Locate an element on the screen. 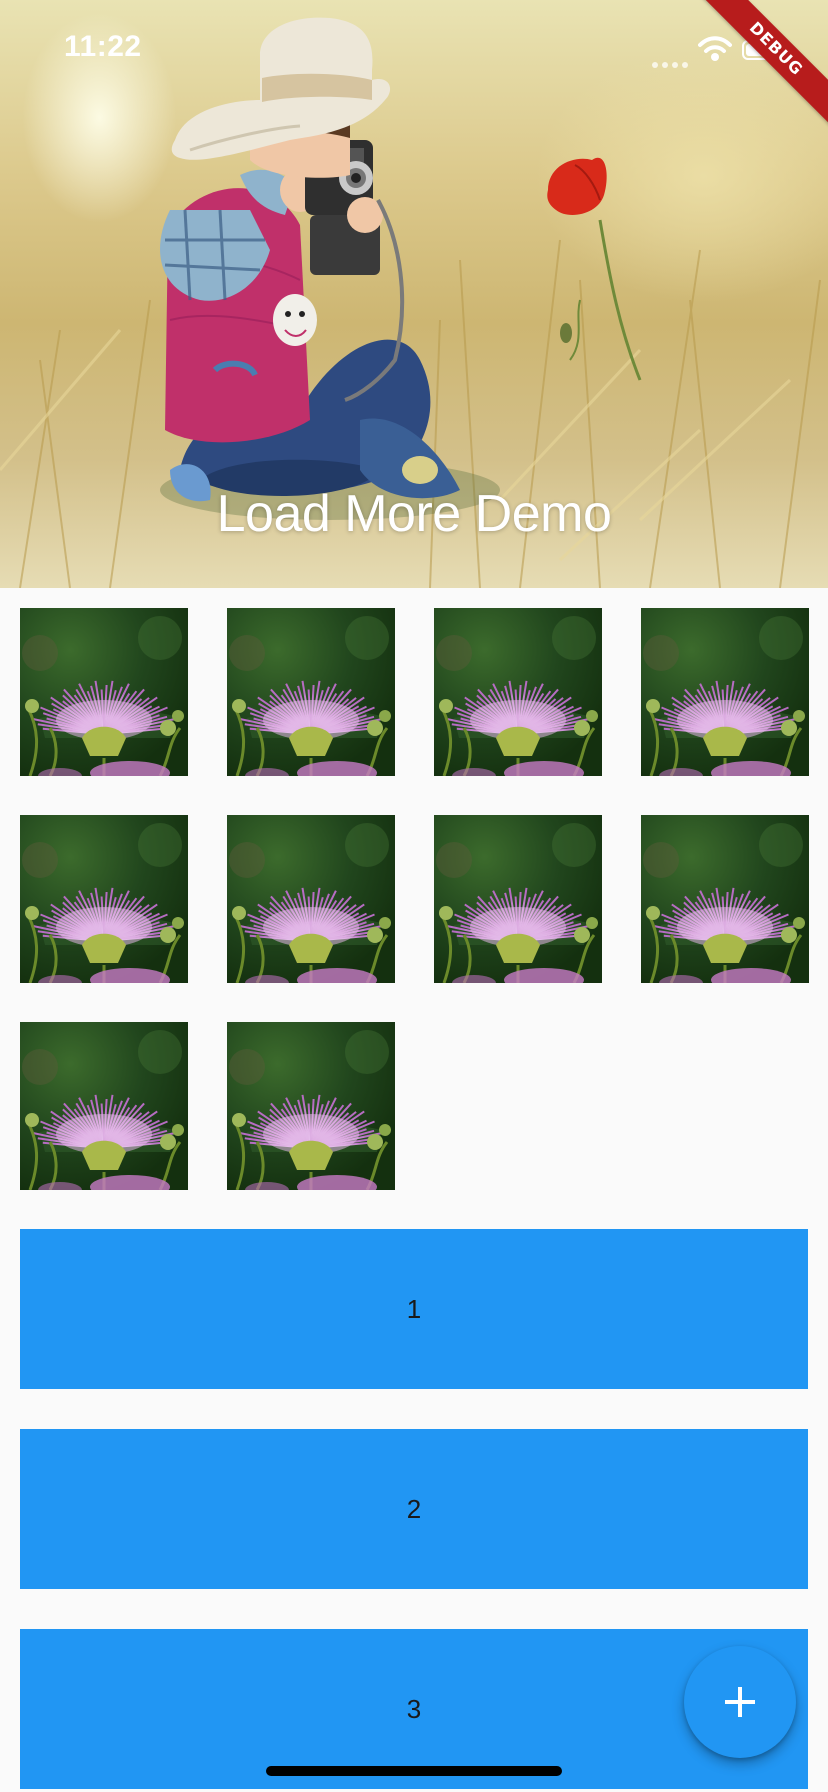  add-fab-button is located at coordinates (740, 1702).